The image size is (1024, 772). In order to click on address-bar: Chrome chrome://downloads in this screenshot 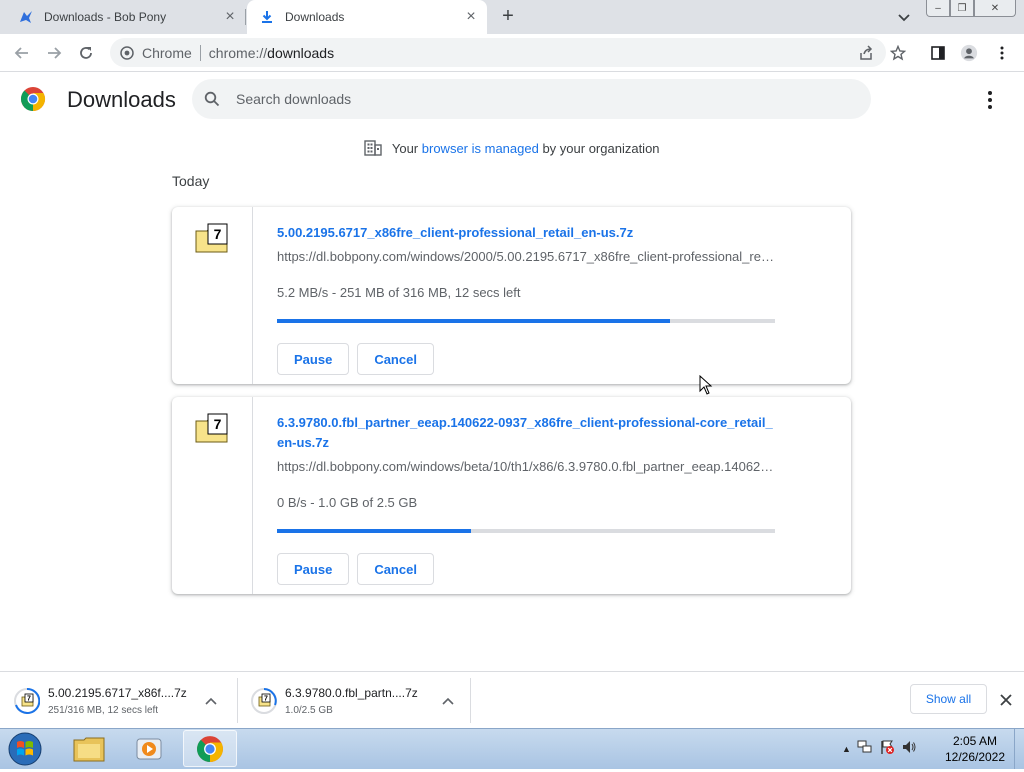, I will do `click(498, 52)`.